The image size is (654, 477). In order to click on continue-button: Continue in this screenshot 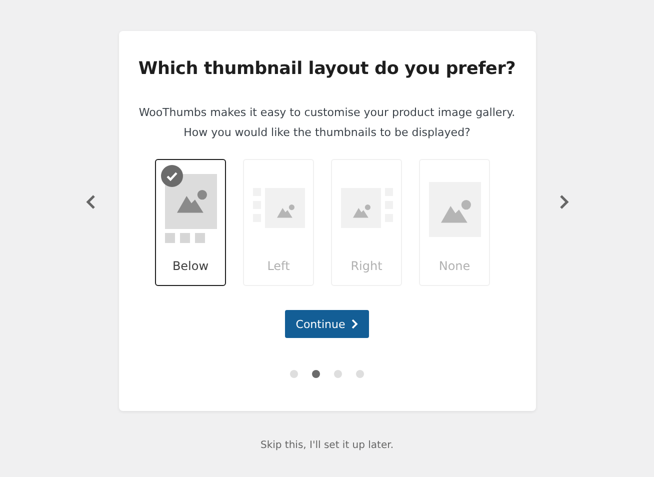, I will do `click(327, 324)`.